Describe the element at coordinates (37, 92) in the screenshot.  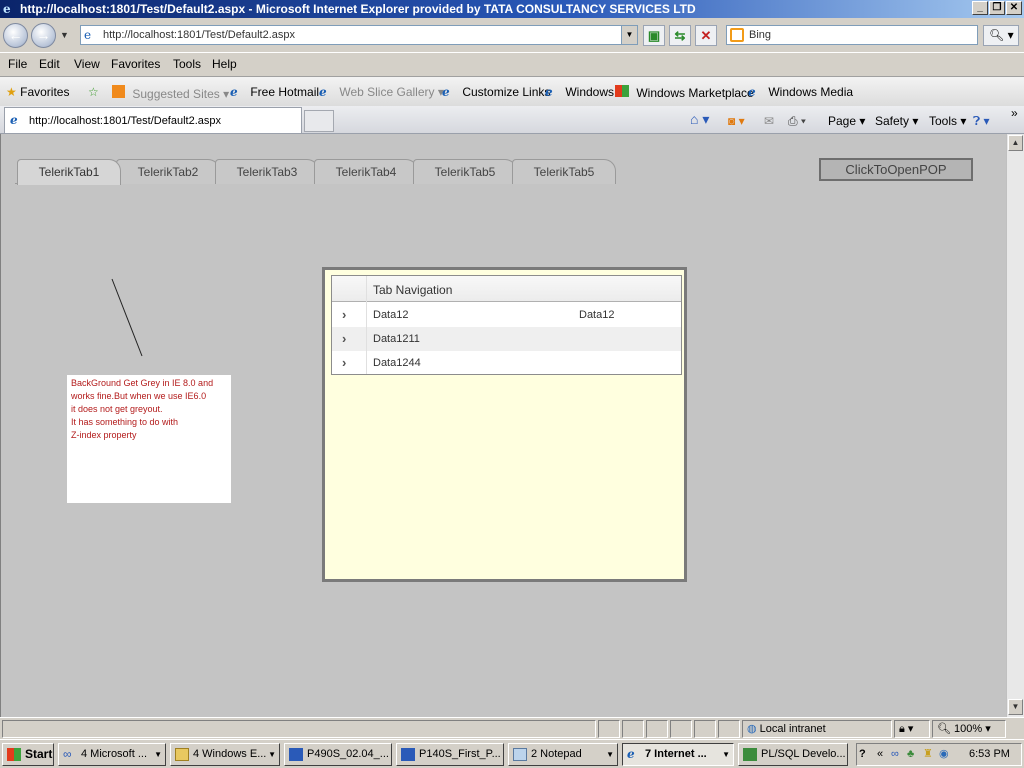
I see `favorites-button: ★ Favorites` at that location.